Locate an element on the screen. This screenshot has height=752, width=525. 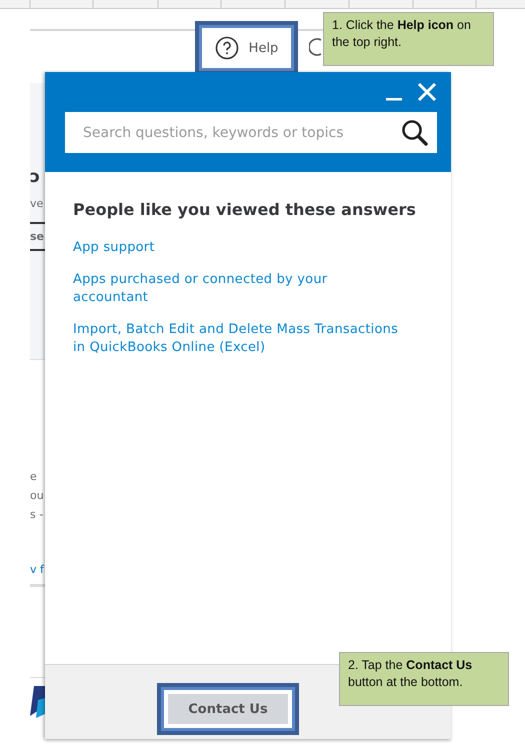
help-icon is located at coordinates (226, 48).